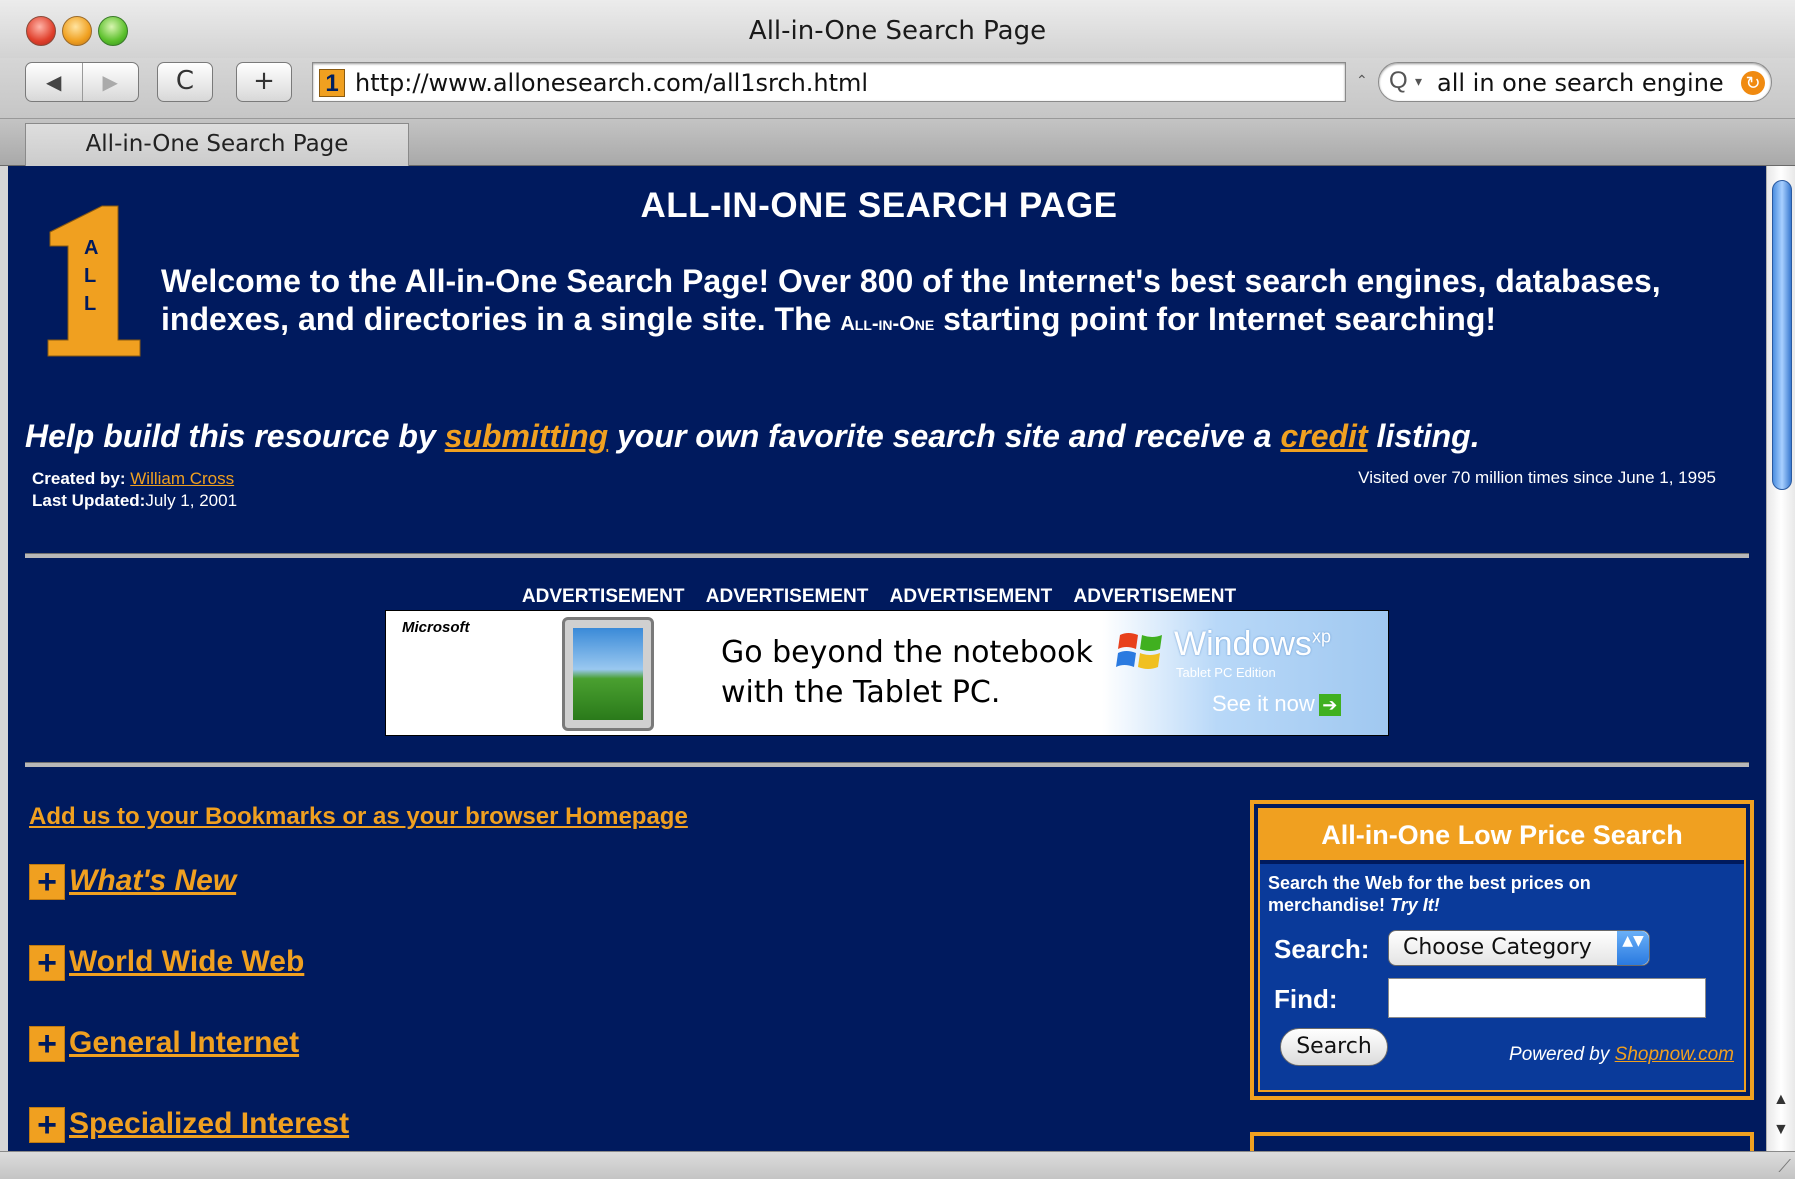 The image size is (1795, 1179). I want to click on logo-letter-l1: L, so click(90, 276).